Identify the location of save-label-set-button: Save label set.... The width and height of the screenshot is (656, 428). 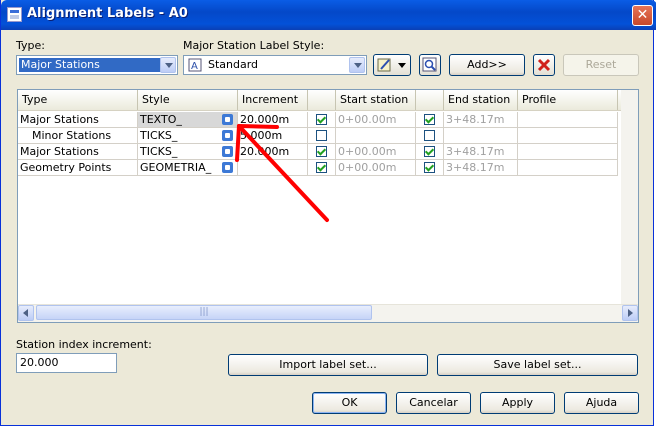
(537, 365).